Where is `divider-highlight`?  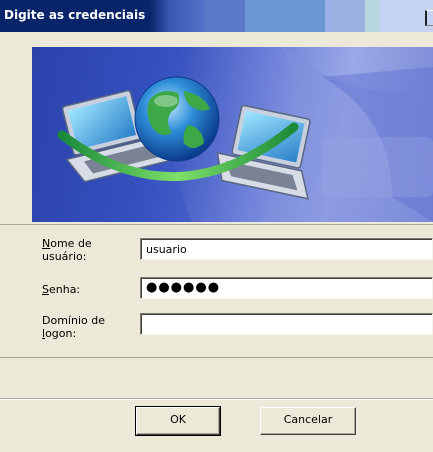 divider-highlight is located at coordinates (216, 399).